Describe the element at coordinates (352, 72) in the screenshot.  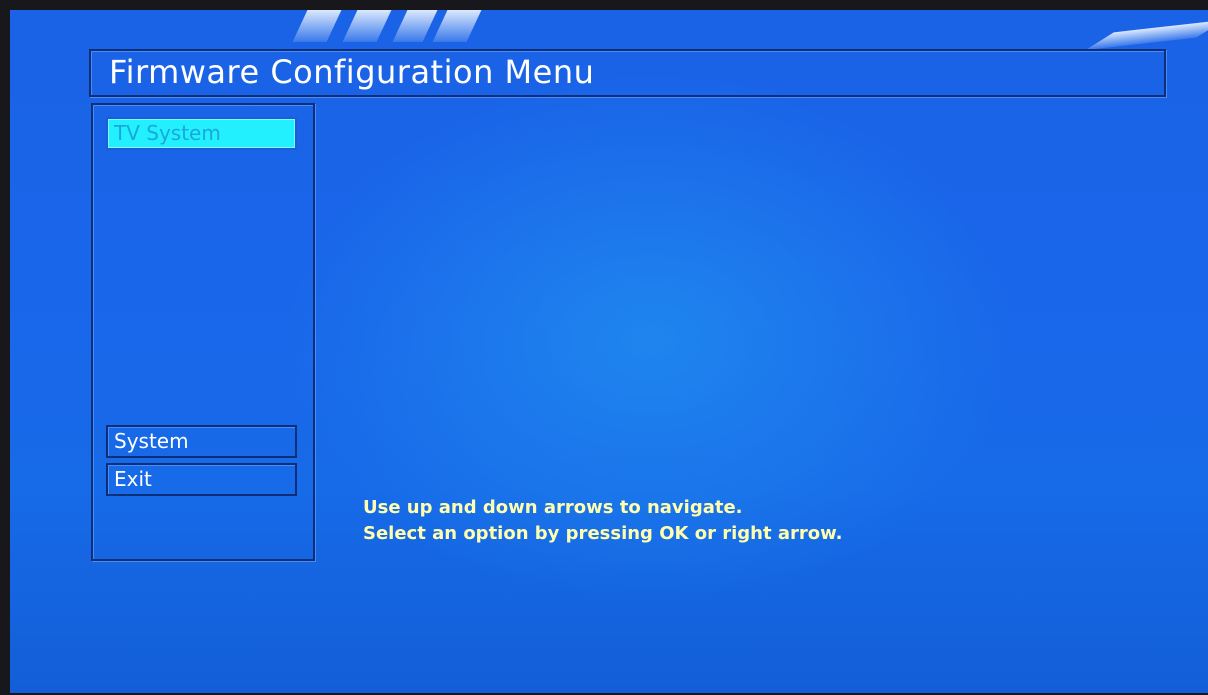
I see `page-title: Firmware Configuration Menu` at that location.